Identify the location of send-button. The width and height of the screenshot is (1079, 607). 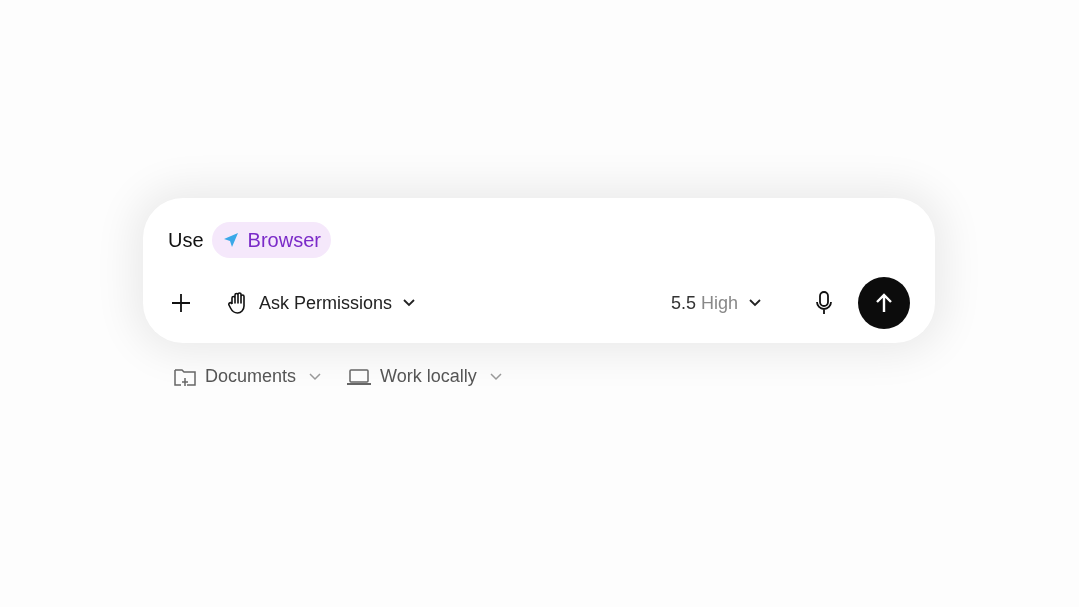
(884, 303).